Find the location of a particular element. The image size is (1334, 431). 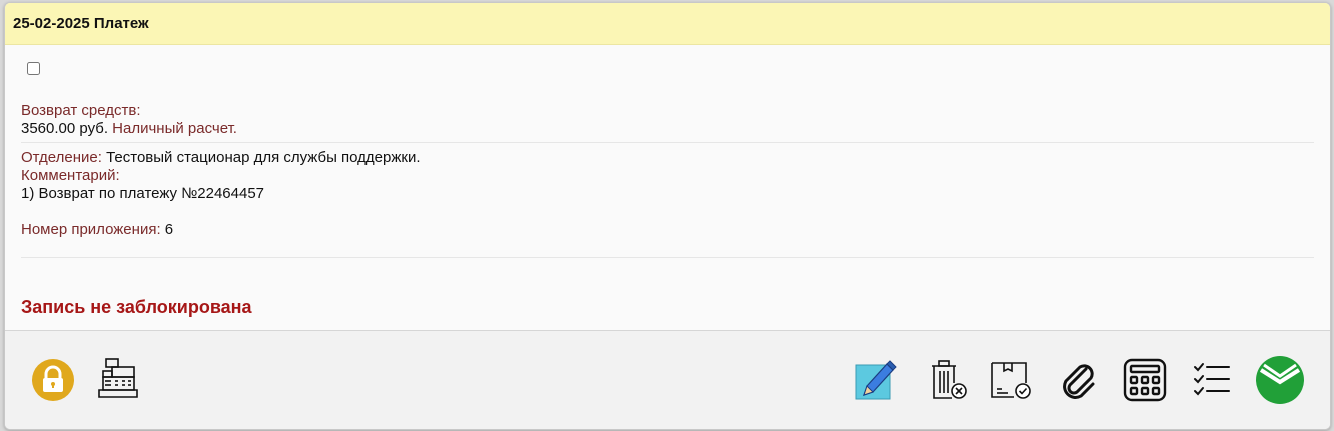

department-value: Тестовый стационар для службы поддержки. is located at coordinates (263, 157).